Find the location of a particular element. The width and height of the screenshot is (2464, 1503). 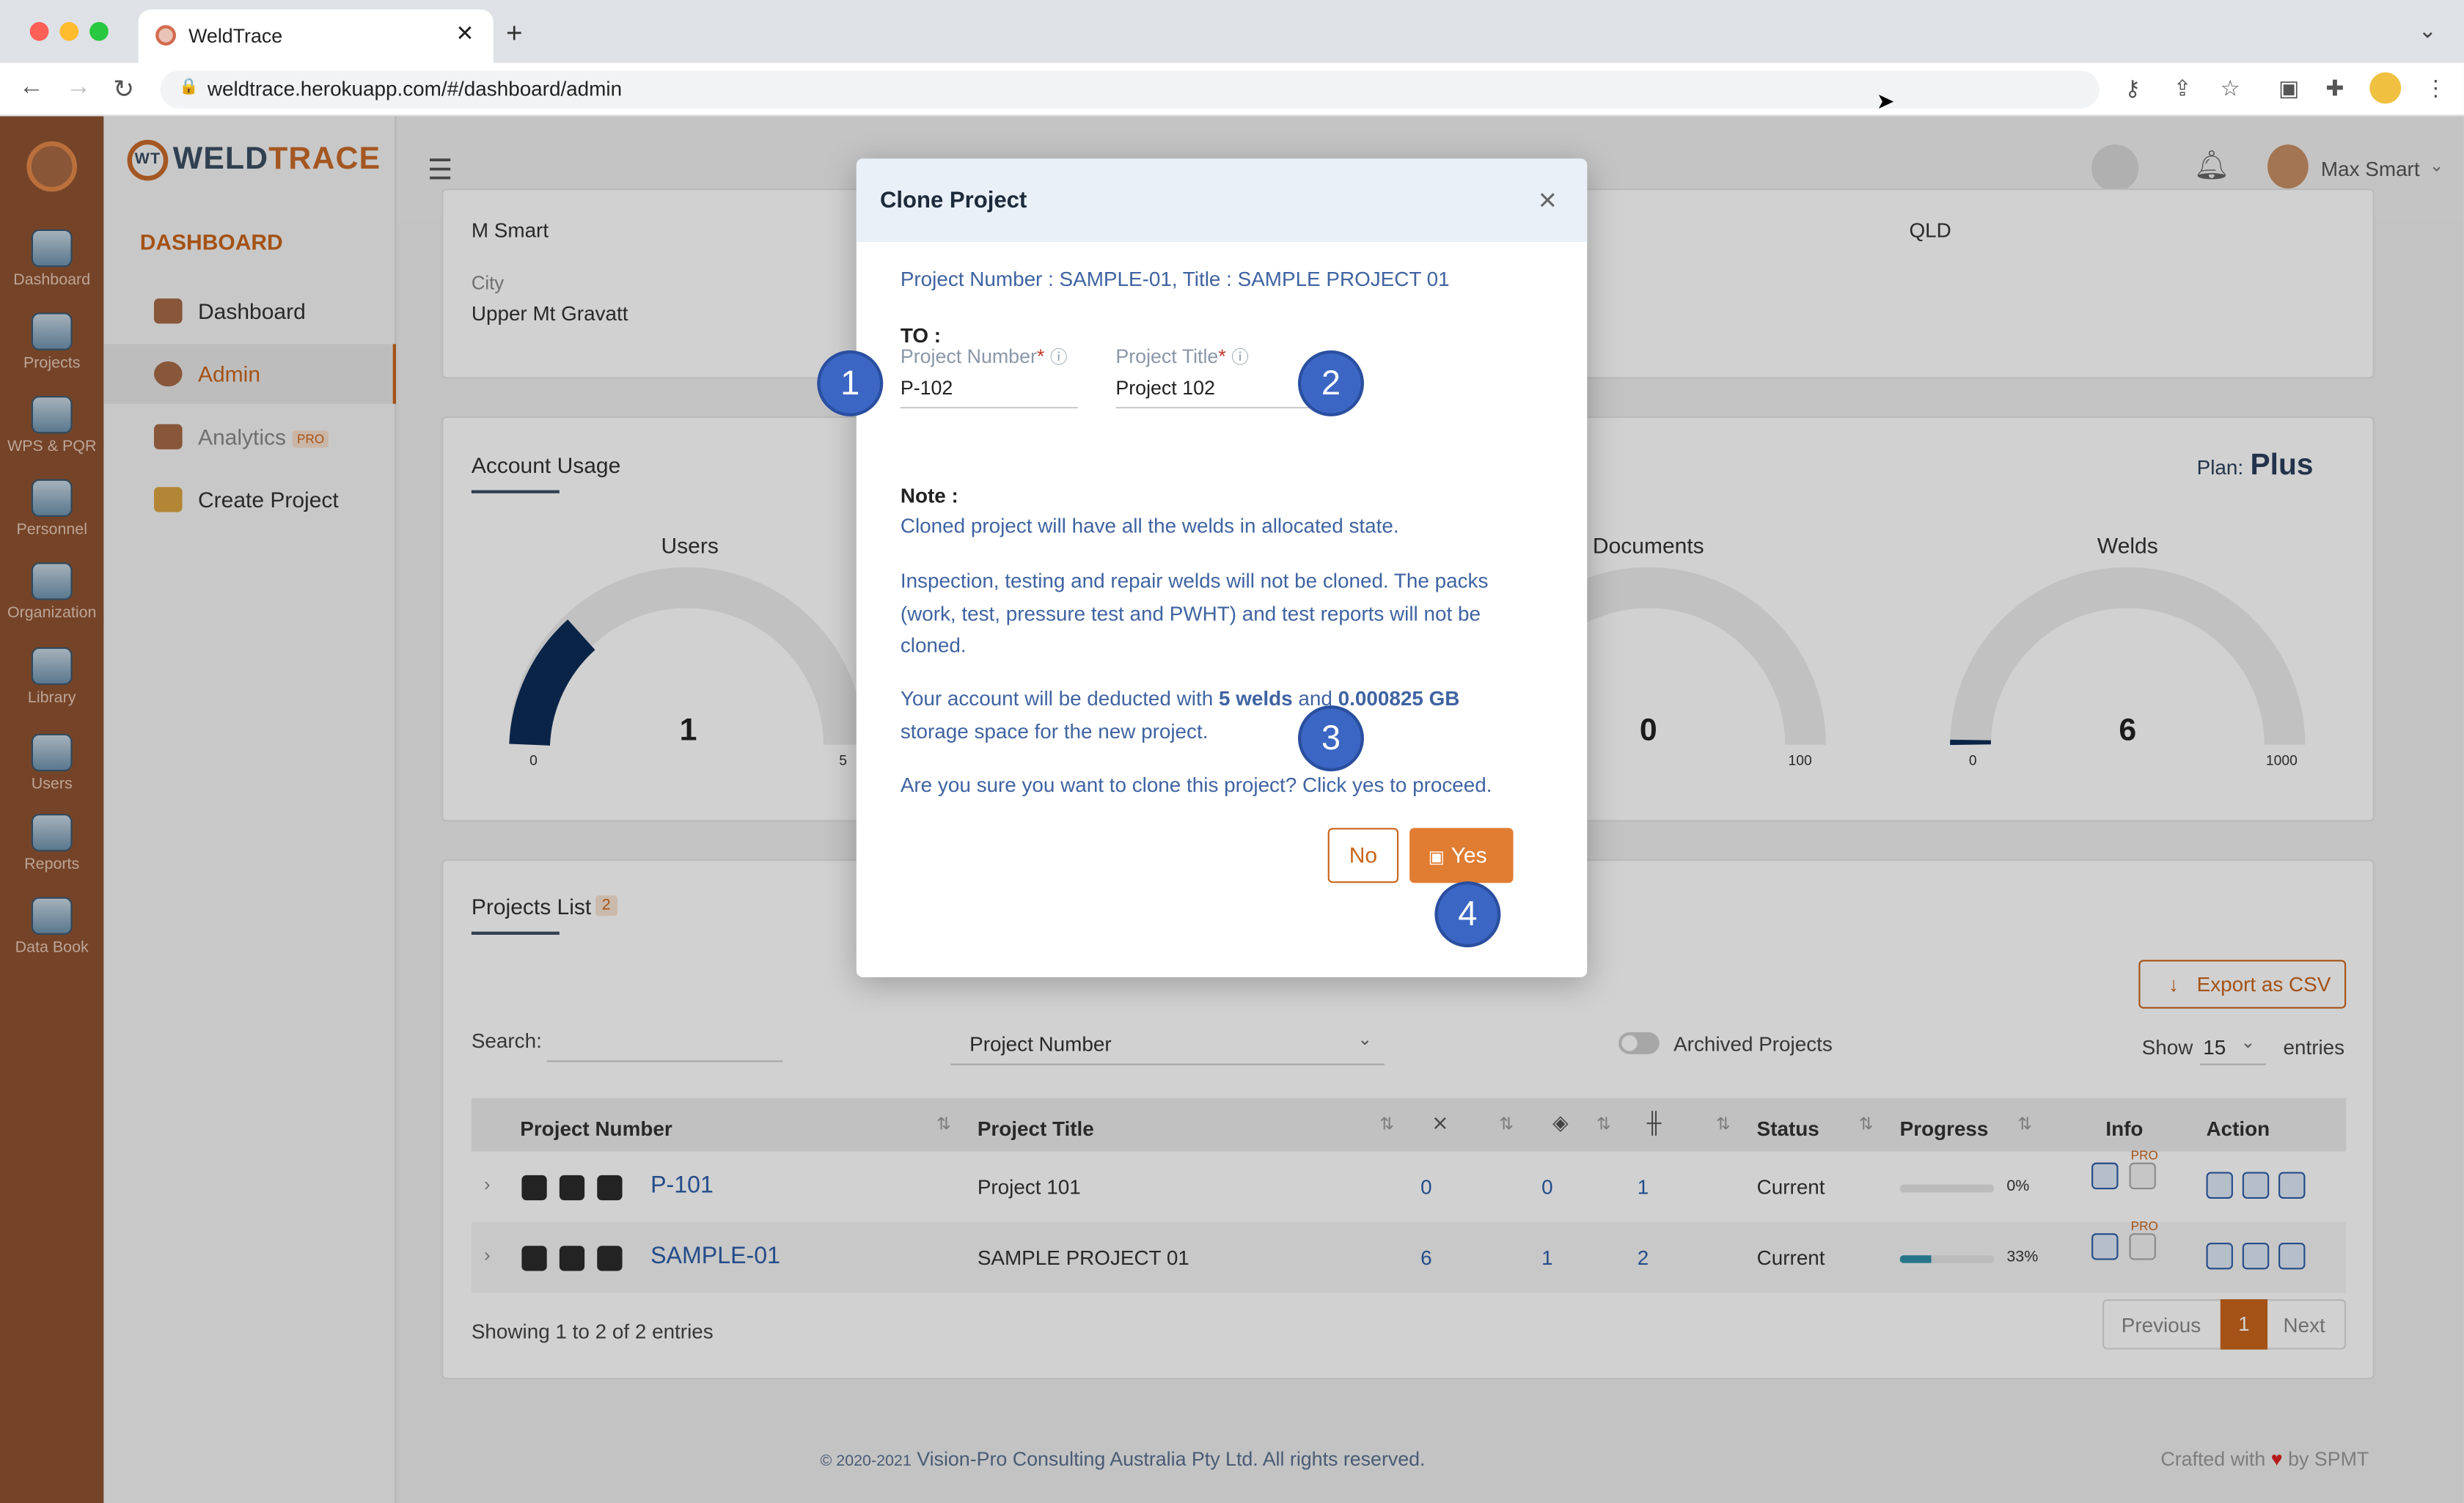

project-title-label: Project Title is located at coordinates (1167, 356).